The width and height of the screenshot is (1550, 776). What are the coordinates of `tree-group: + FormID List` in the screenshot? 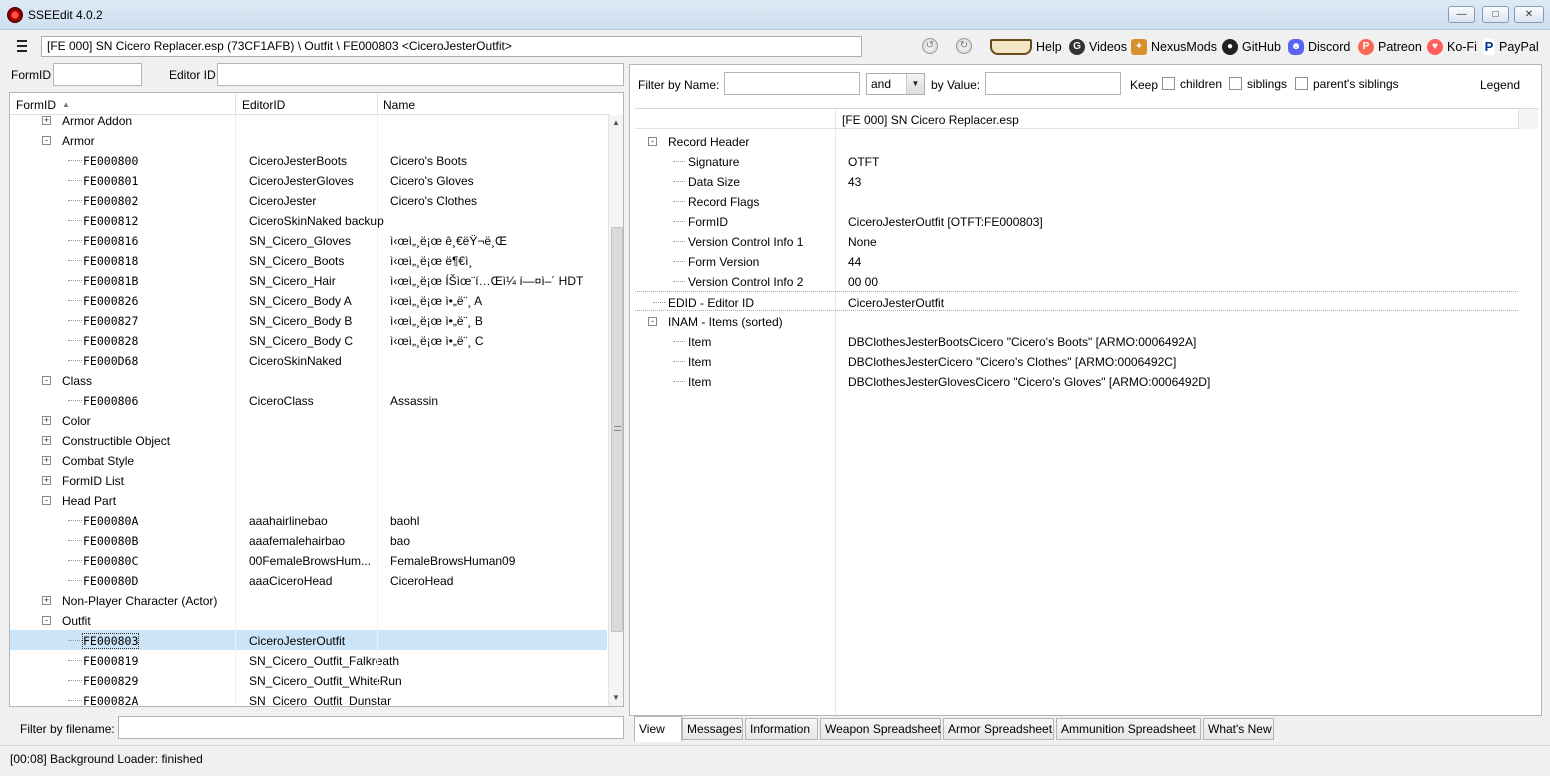 It's located at (308, 480).